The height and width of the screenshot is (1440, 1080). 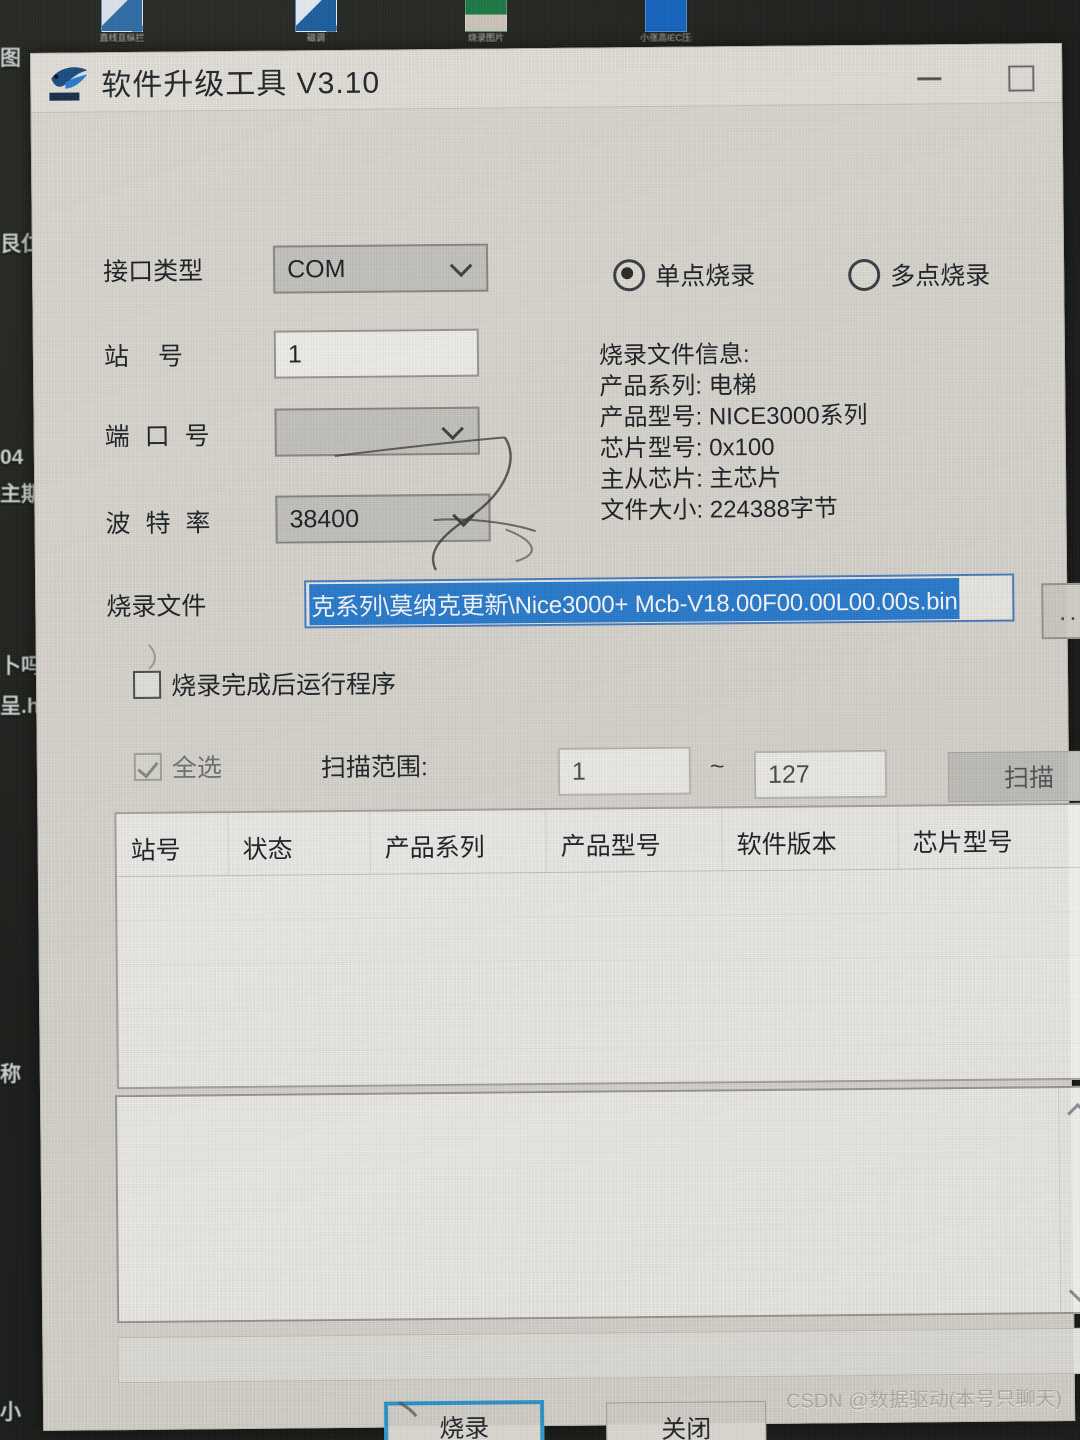 I want to click on baud-rate-row: 波 特 率, so click(x=190, y=522).